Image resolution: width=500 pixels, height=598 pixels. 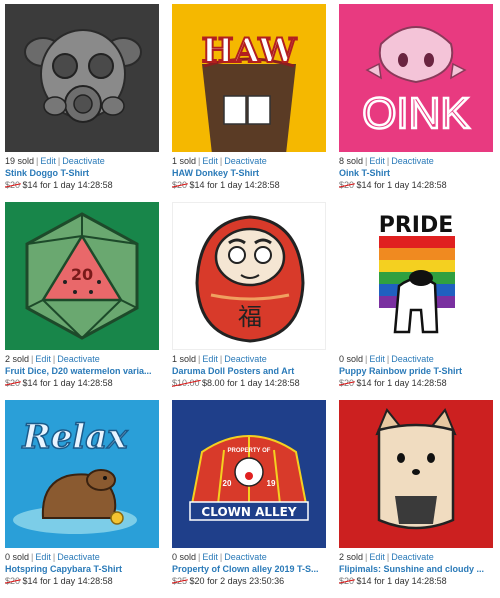 I want to click on sale-price: $8.00 for 1 day 14:28:58, so click(x=251, y=383).